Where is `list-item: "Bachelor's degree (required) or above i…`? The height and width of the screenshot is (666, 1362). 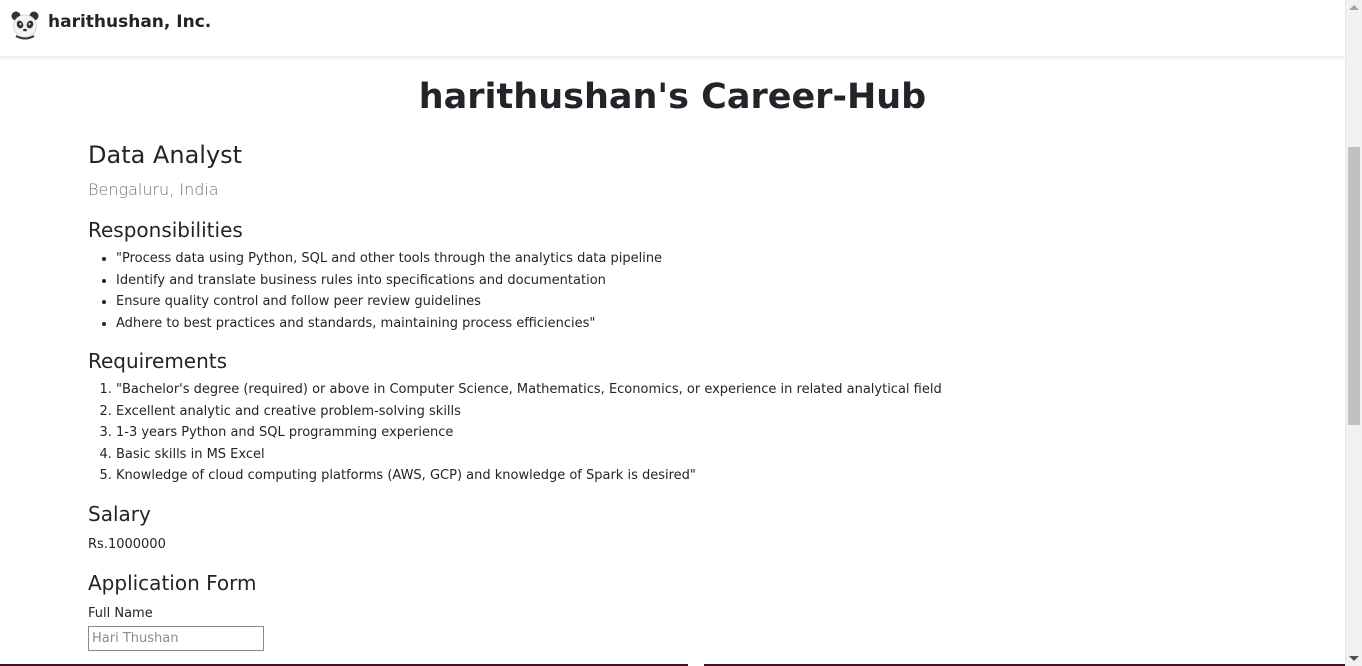 list-item: "Bachelor's degree (required) or above i… is located at coordinates (682, 390).